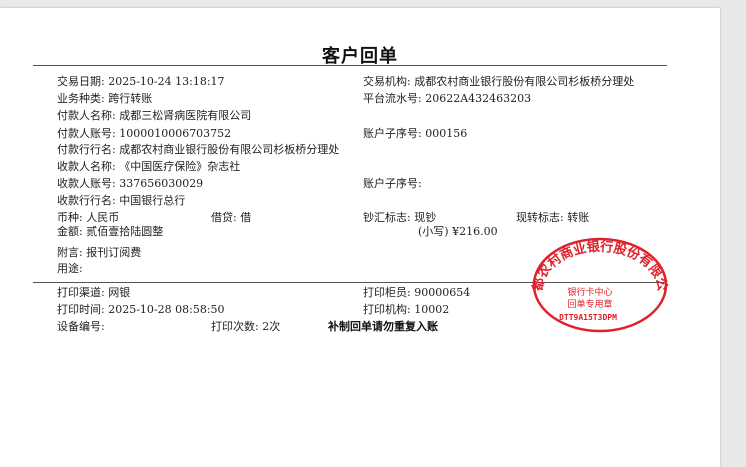  What do you see at coordinates (589, 292) in the screenshot?
I see `seal-line1: 银行卡中心` at bounding box center [589, 292].